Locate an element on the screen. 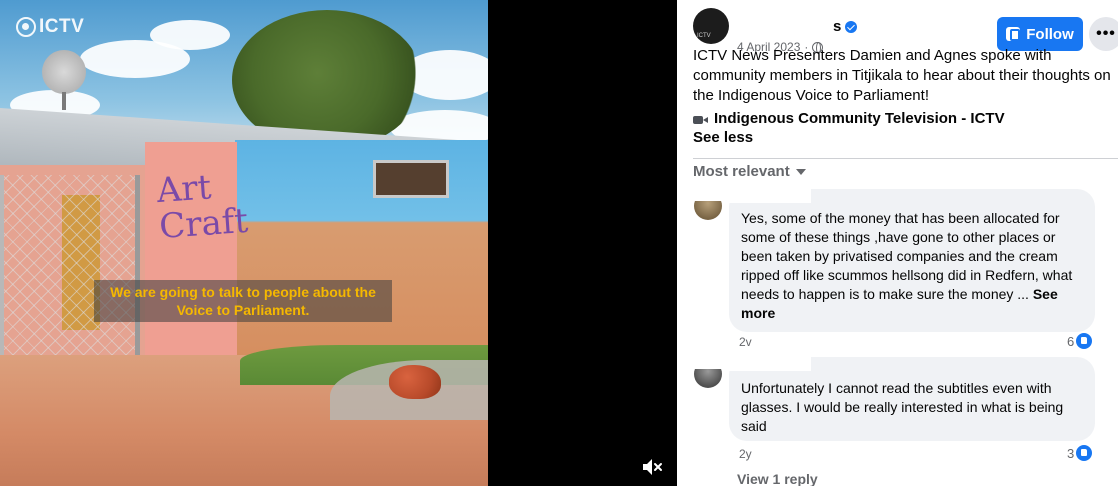  chevron-down-icon is located at coordinates (800, 171).